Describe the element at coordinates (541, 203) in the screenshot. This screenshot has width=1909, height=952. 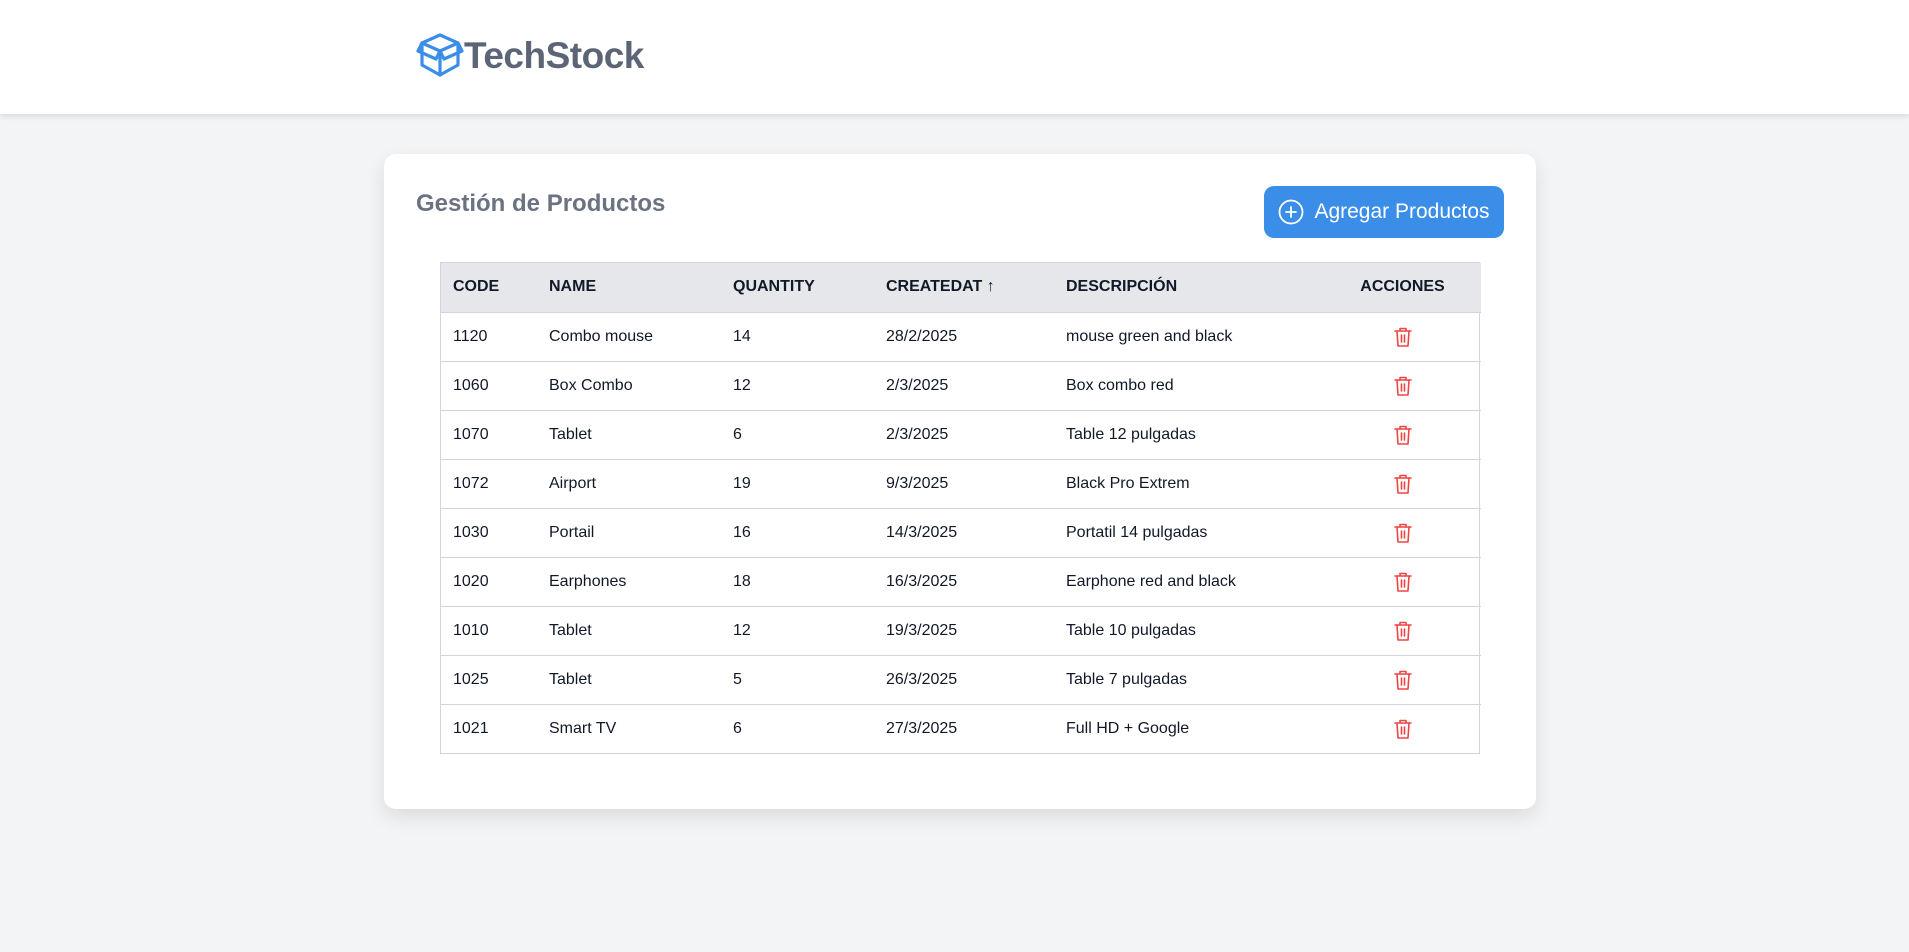
I see `page-title: Gestión de Productos` at that location.